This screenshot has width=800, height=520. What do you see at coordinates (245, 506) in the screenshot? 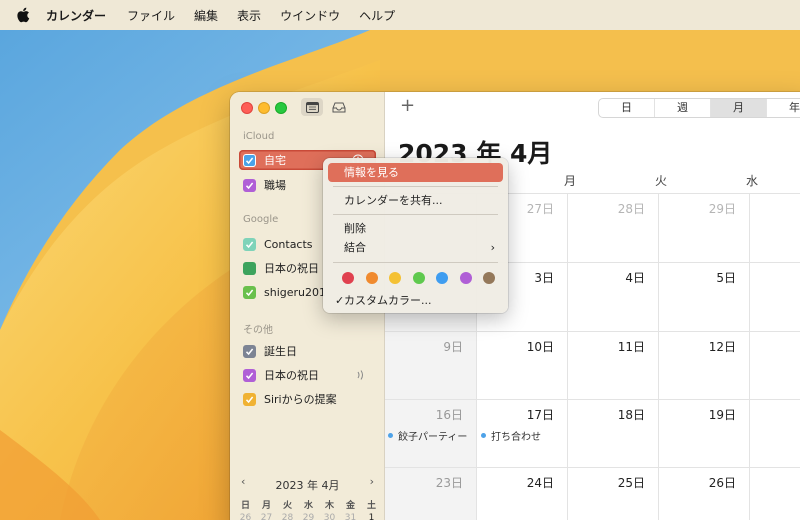
I see `mini-weekday: 日` at bounding box center [245, 506].